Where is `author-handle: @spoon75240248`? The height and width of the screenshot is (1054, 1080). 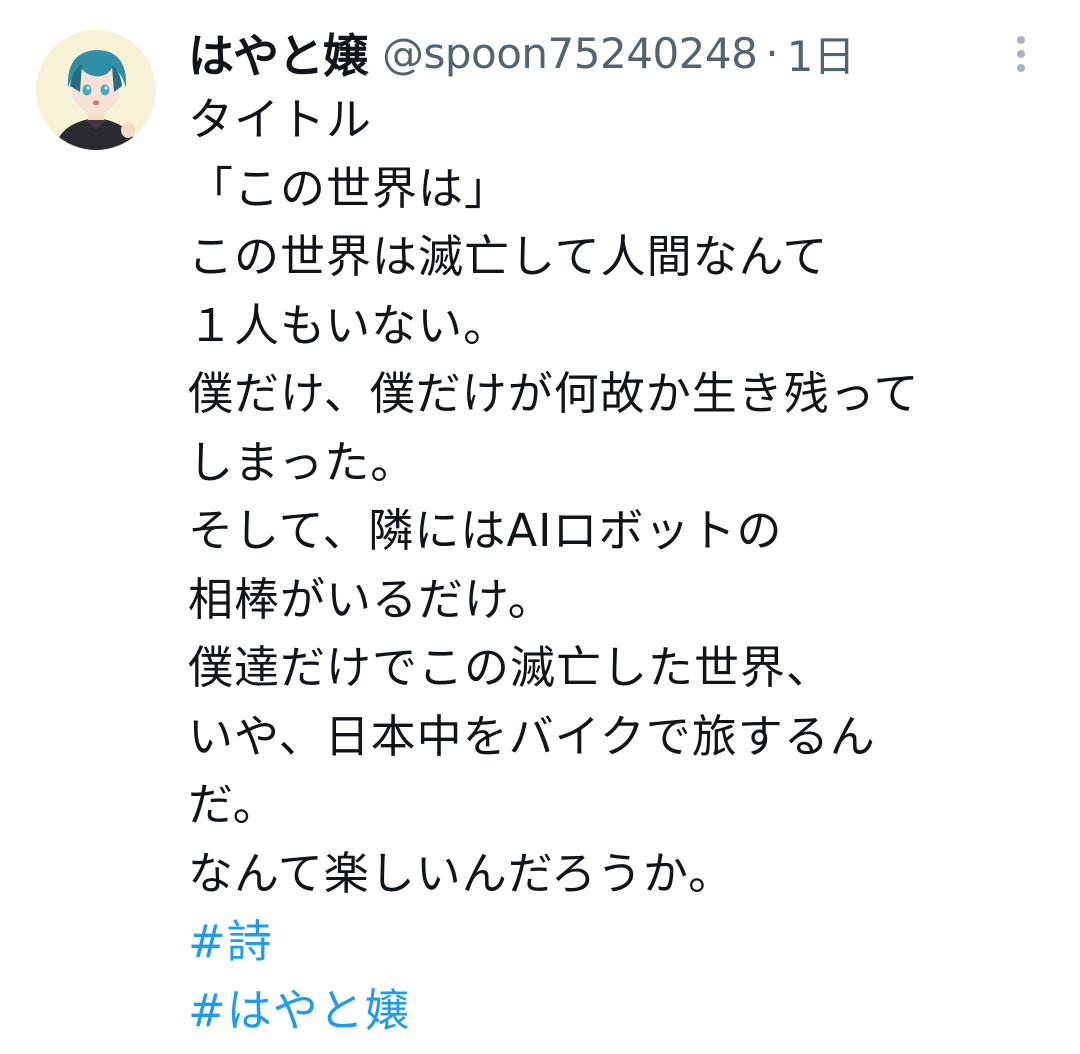 author-handle: @spoon75240248 is located at coordinates (570, 53).